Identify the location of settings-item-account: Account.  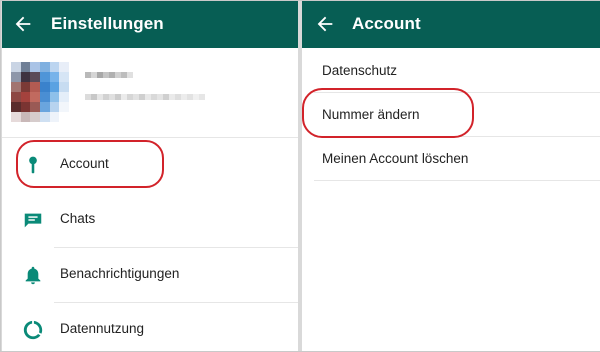
(150, 165).